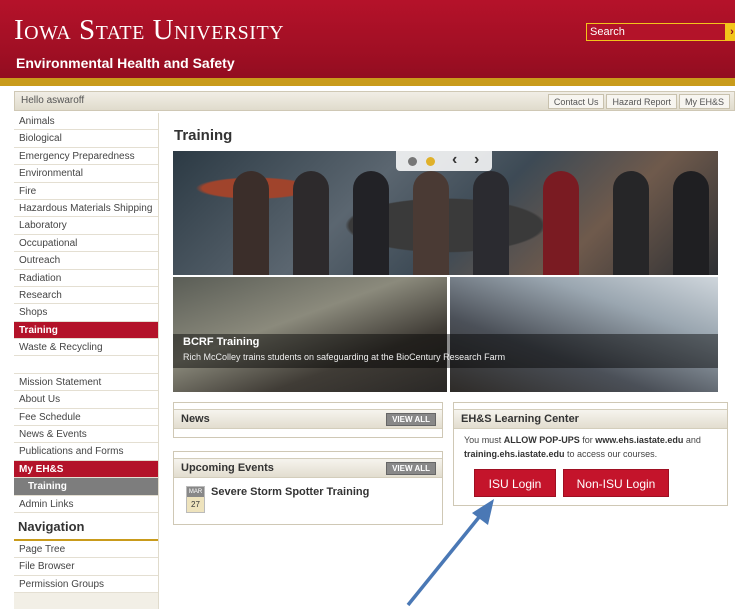 The height and width of the screenshot is (609, 735). I want to click on search-box: ›, so click(660, 32).